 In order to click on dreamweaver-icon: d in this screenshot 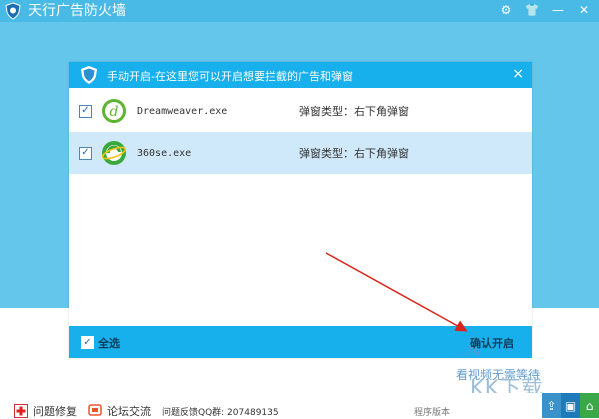, I will do `click(114, 111)`.